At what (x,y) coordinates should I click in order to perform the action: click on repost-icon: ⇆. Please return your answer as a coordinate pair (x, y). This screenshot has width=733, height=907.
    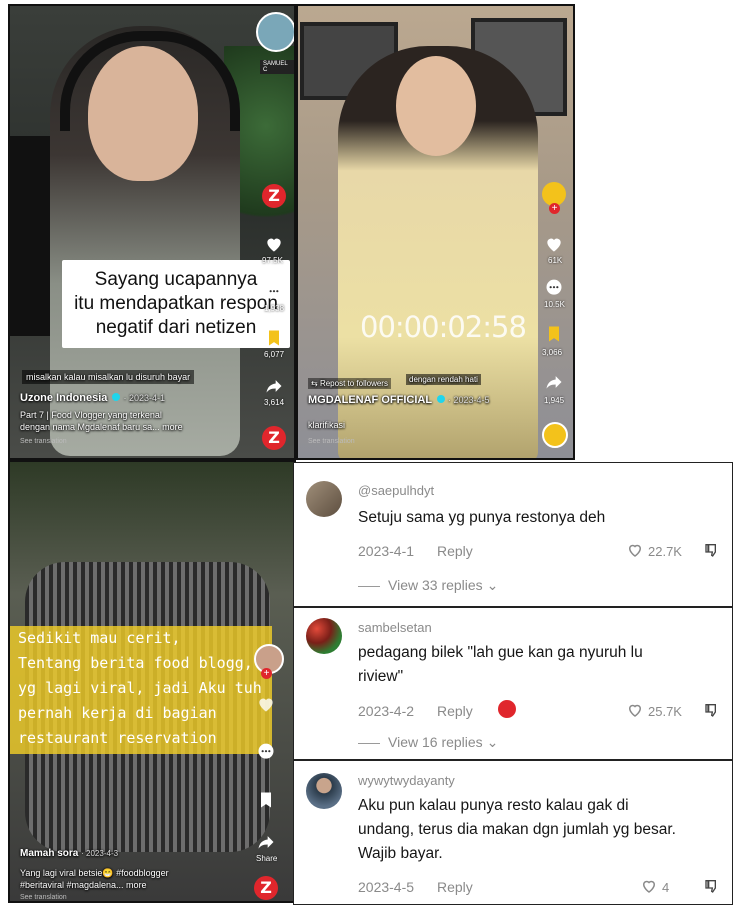
    Looking at the image, I should click on (314, 383).